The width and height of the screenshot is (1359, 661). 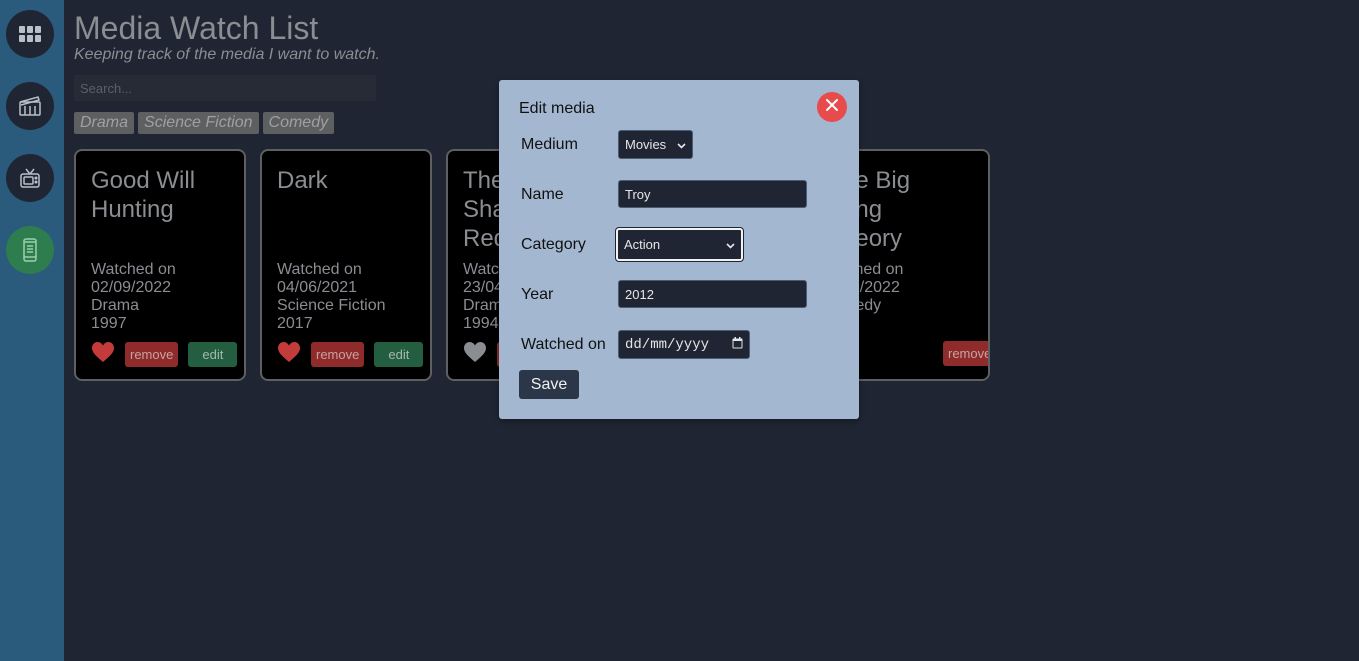 I want to click on save-button: Save, so click(x=549, y=384).